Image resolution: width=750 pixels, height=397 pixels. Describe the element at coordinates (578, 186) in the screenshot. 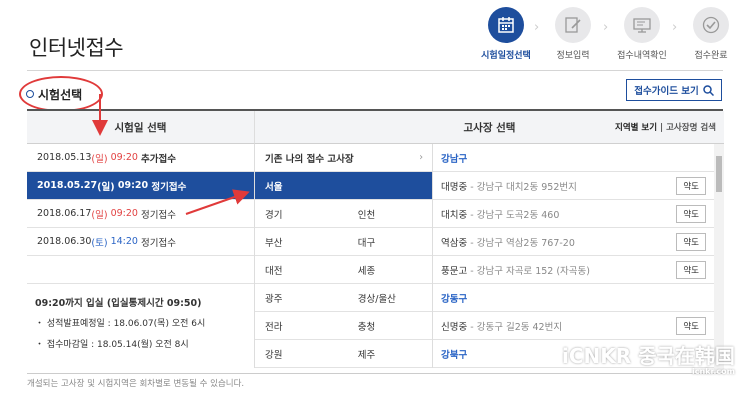

I see `site-row: 대명중 - 강남구 대치2동 952번지 약도` at that location.